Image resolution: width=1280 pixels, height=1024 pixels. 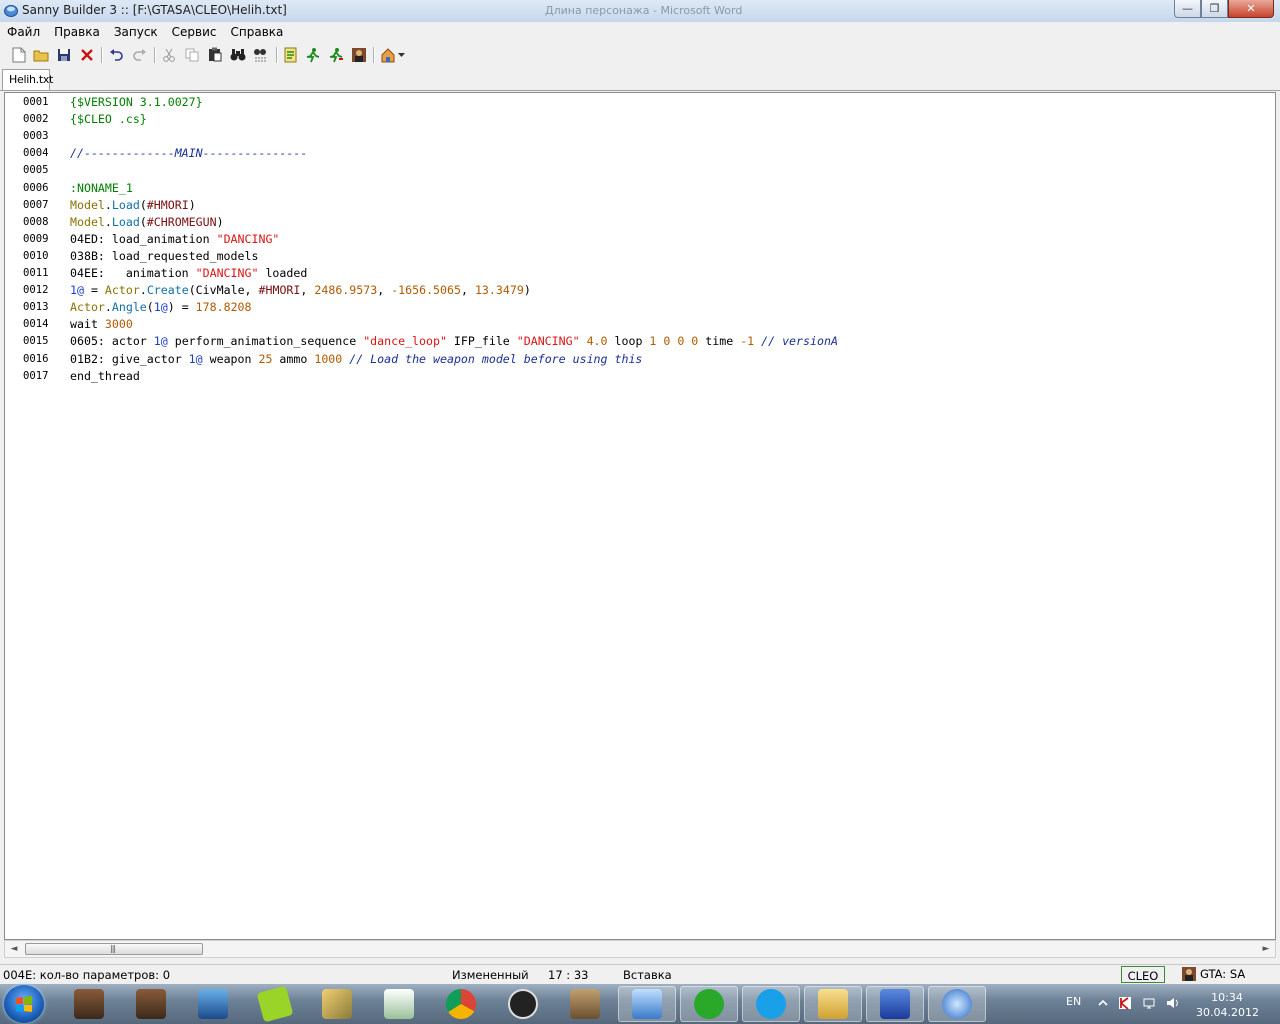 What do you see at coordinates (139, 54) in the screenshot?
I see `redo-icon` at bounding box center [139, 54].